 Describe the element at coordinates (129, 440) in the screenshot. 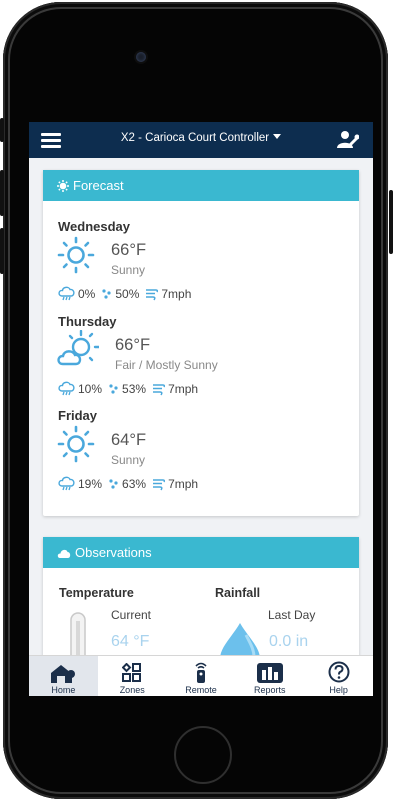

I see `day-temperature: 64°F` at that location.